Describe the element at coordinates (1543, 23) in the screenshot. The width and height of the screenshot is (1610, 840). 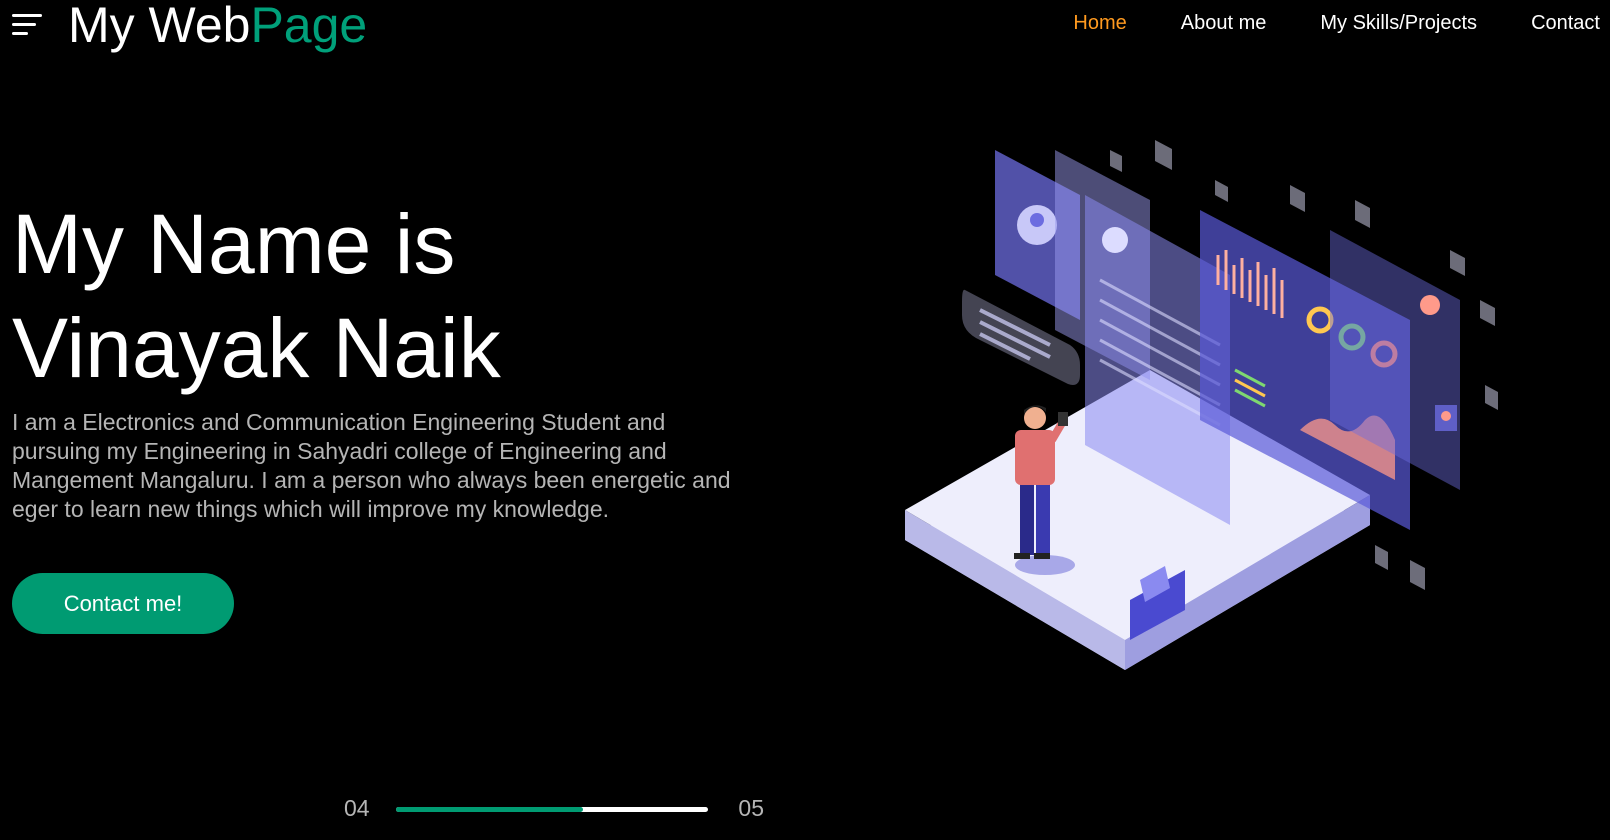
I see `nav-contact: Contact` at that location.